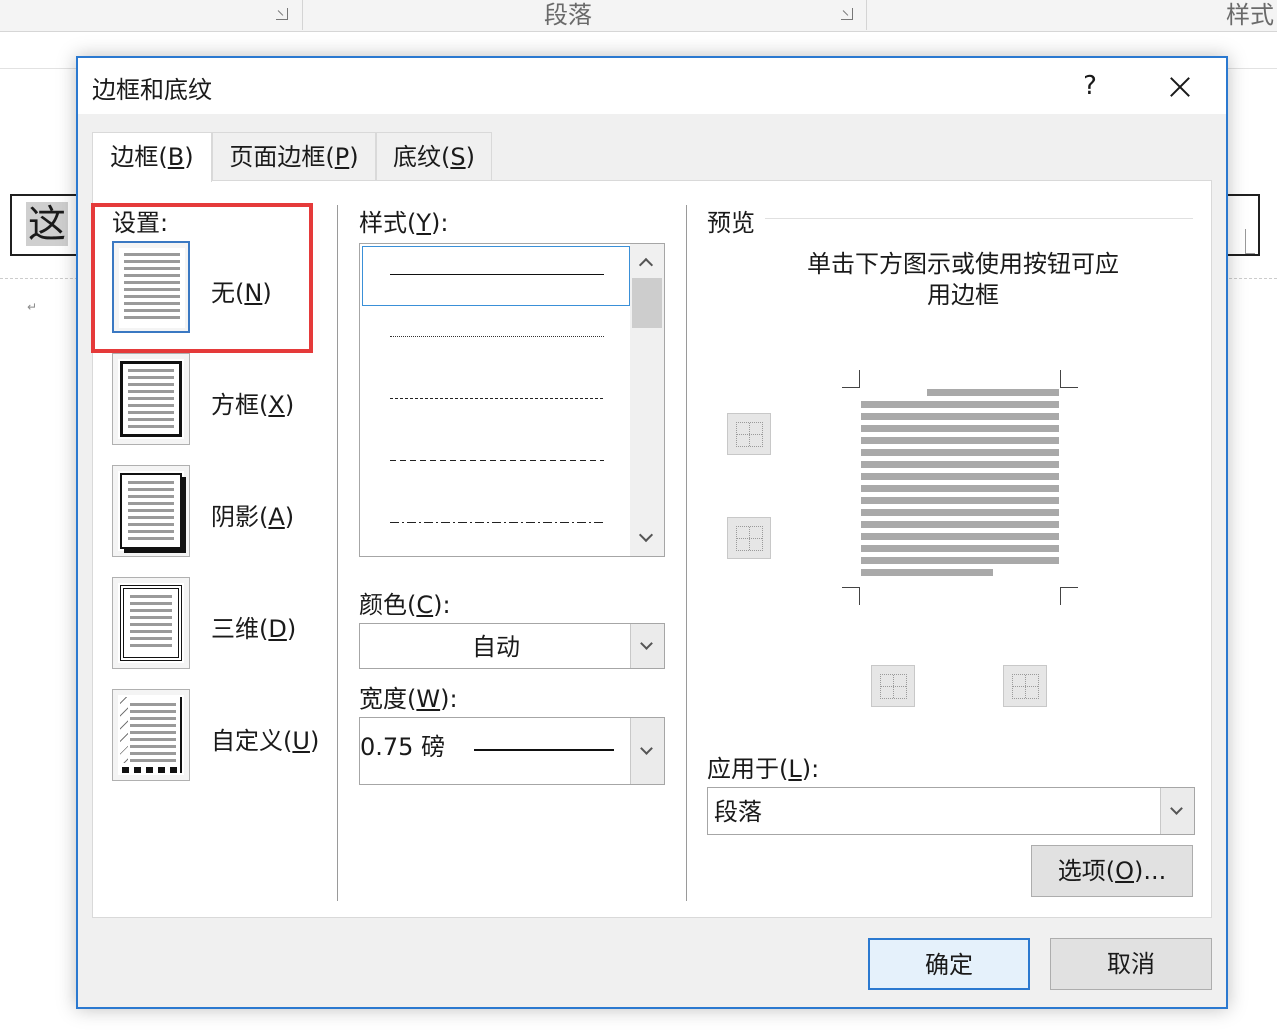 The width and height of the screenshot is (1277, 1034). I want to click on preview-heading: 预览, so click(731, 220).